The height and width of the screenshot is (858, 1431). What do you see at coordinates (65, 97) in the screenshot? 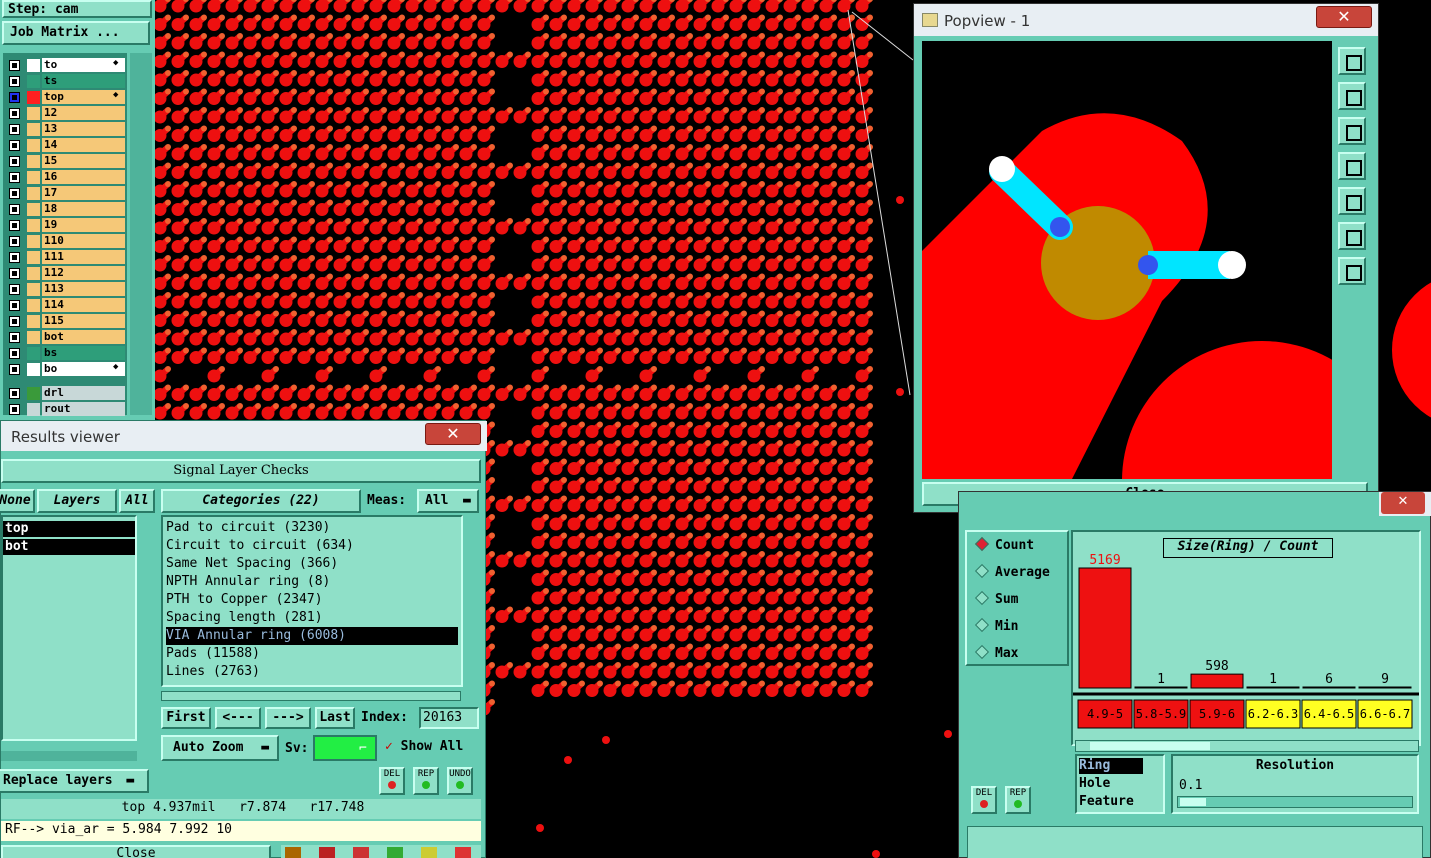
I see `layer-row: top ◆` at bounding box center [65, 97].